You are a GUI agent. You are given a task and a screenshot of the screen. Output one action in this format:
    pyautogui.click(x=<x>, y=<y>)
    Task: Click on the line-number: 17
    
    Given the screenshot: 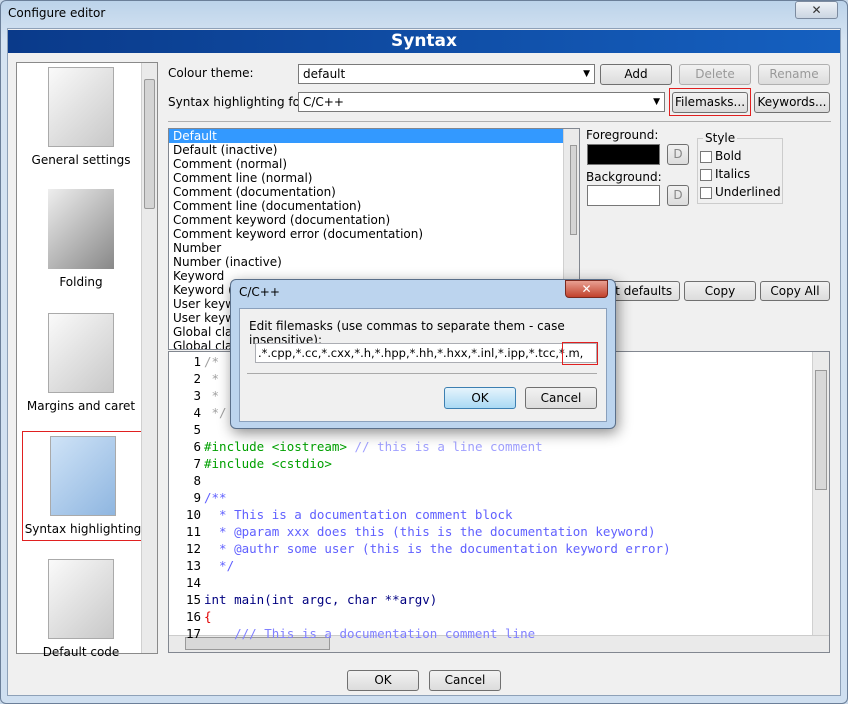 What is the action you would take?
    pyautogui.click(x=193, y=633)
    